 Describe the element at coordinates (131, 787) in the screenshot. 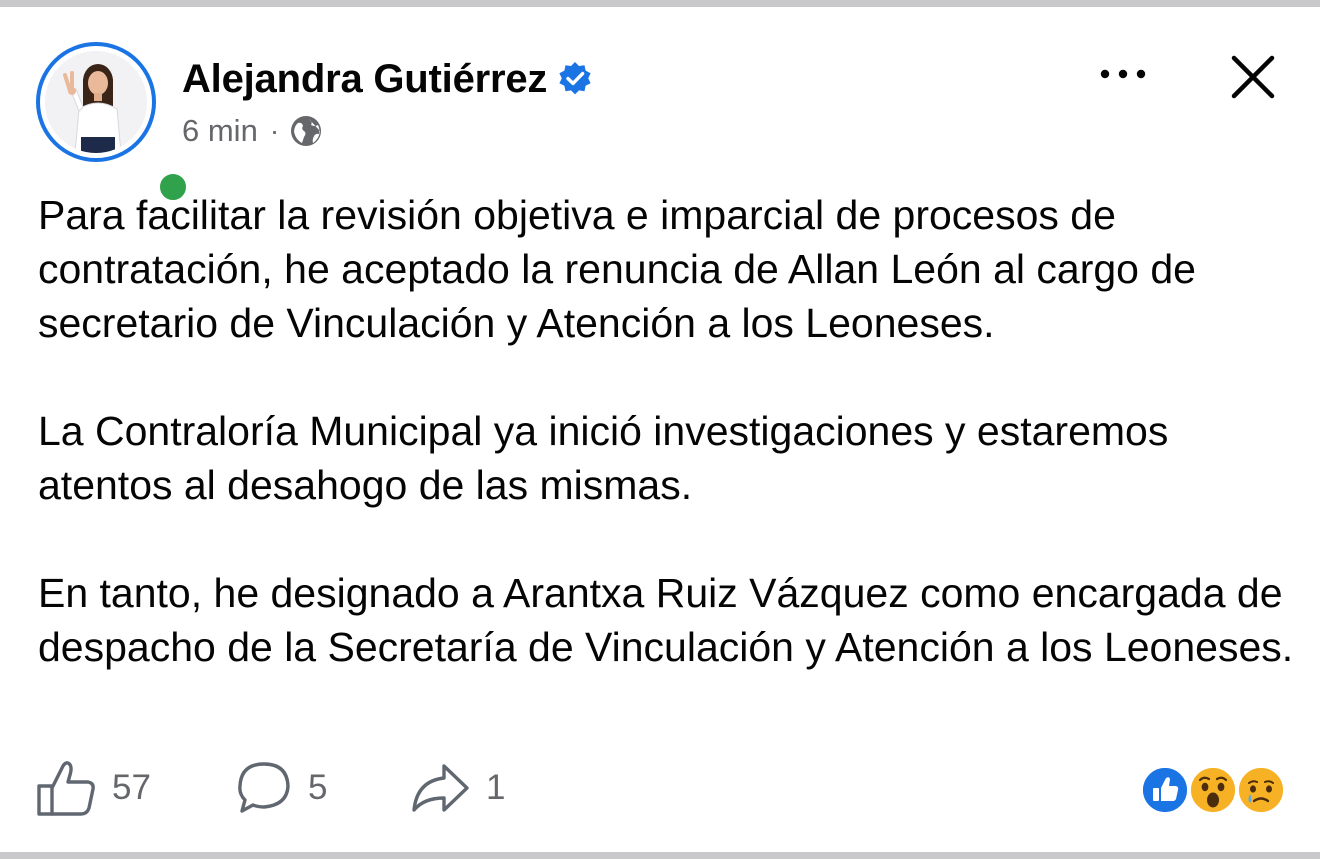

I see `like-count: 57` at that location.